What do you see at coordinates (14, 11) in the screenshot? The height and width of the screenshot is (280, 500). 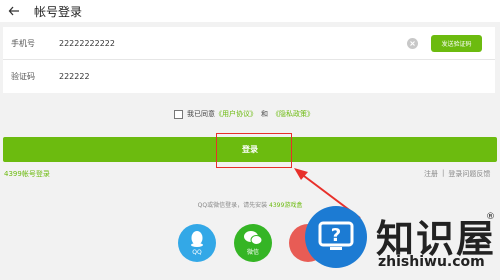 I see `back-arrow-icon` at bounding box center [14, 11].